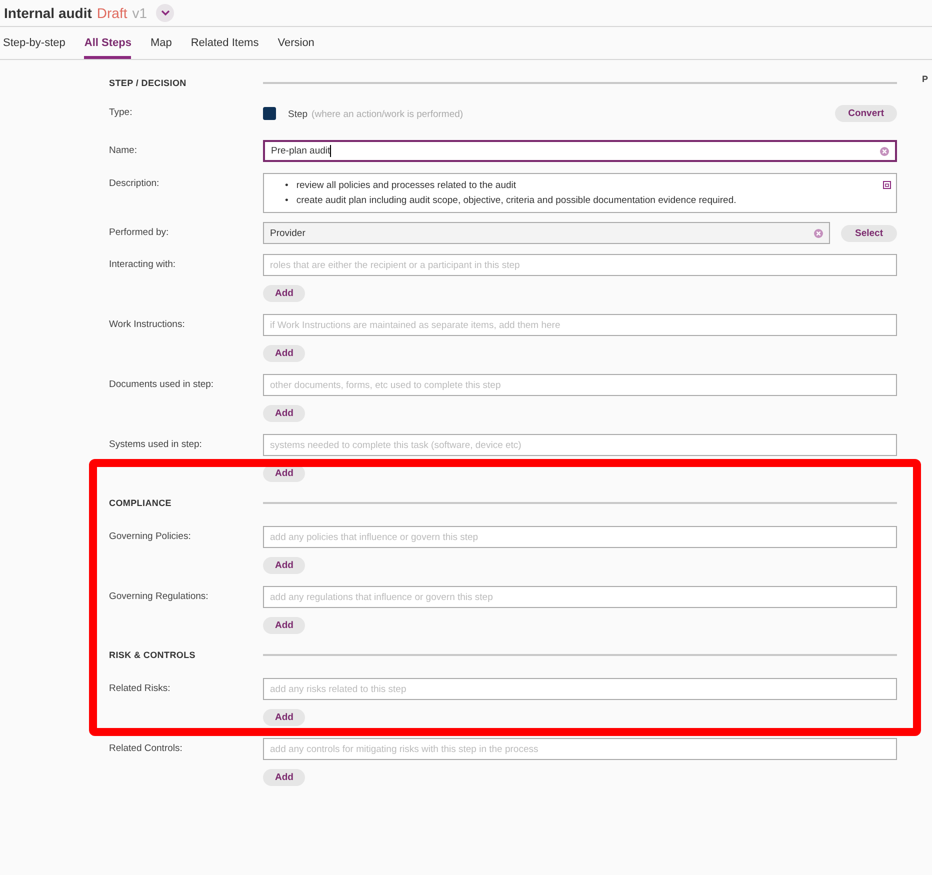 The height and width of the screenshot is (875, 932). Describe the element at coordinates (298, 114) in the screenshot. I see `type-name: Step` at that location.